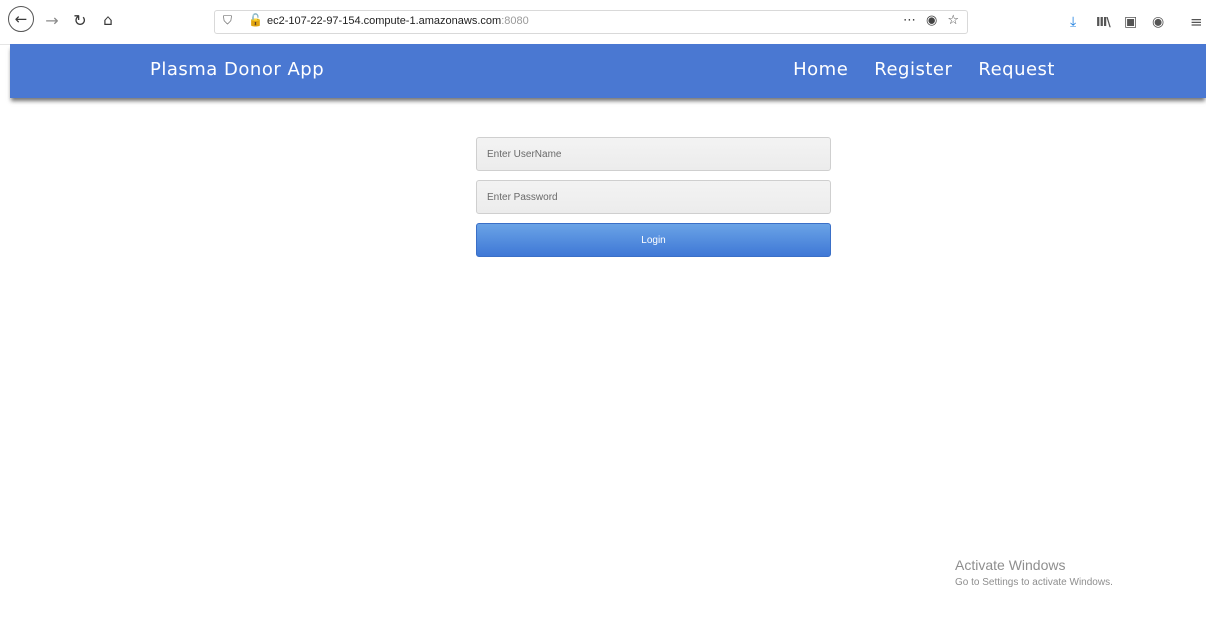 The image size is (1206, 619). What do you see at coordinates (1196, 22) in the screenshot?
I see `menu-icon: ≡` at bounding box center [1196, 22].